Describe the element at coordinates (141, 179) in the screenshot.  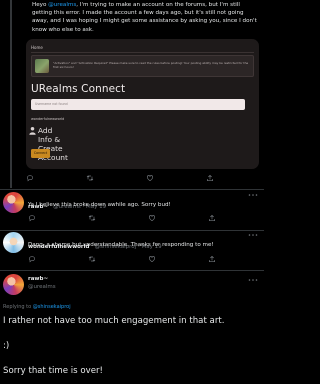
I see `top-tweet-actions` at that location.